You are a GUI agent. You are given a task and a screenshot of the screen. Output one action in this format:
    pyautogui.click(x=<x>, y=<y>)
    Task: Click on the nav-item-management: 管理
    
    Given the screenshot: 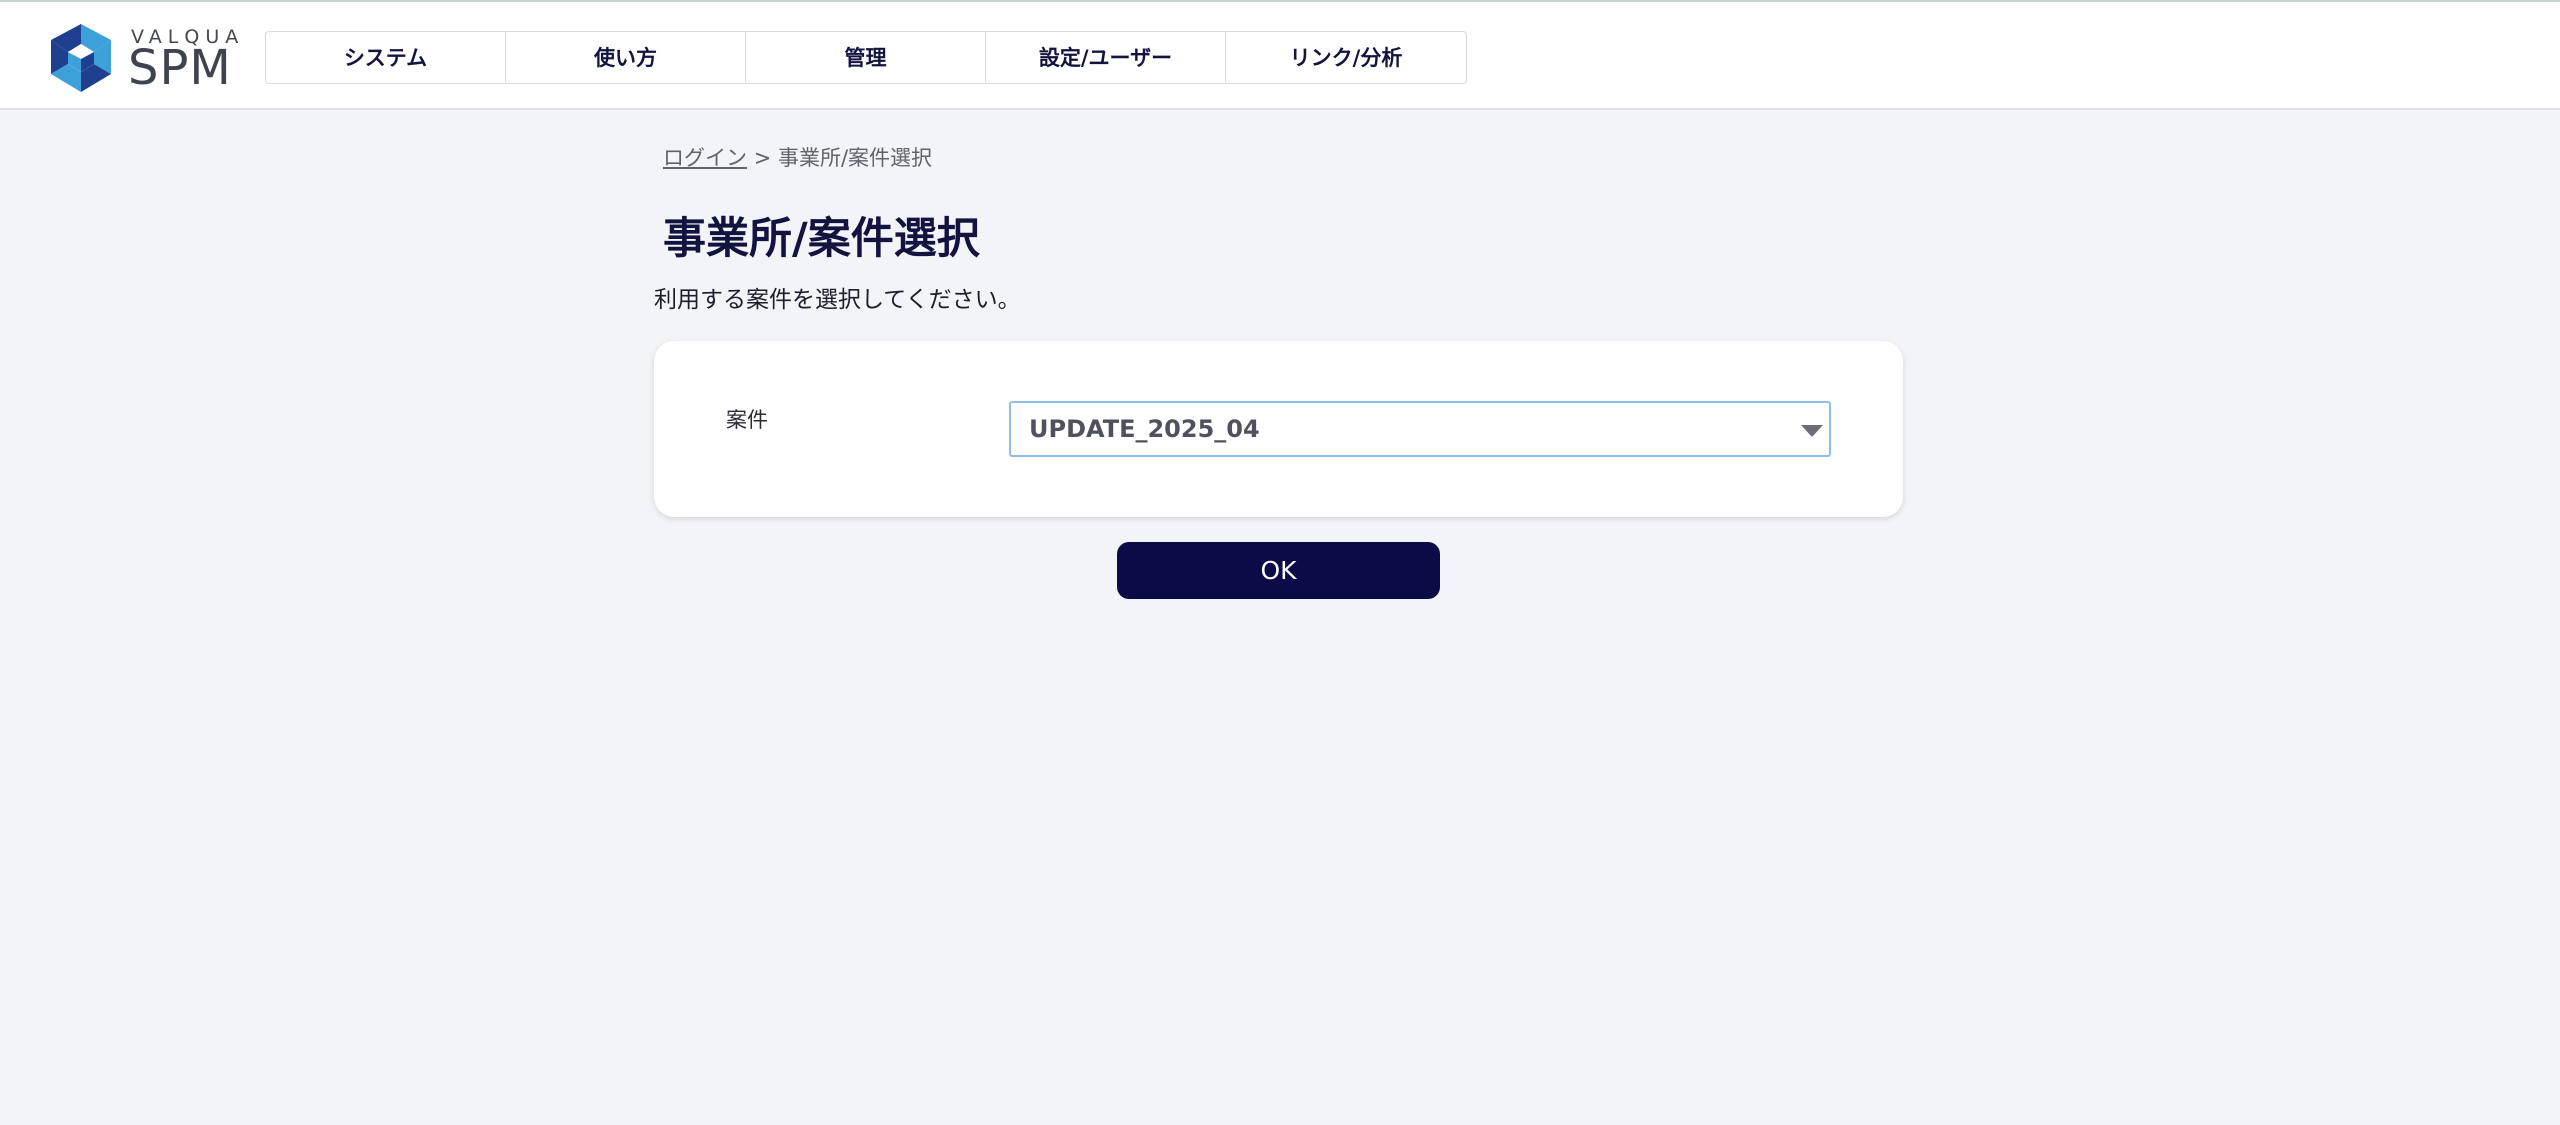 What is the action you would take?
    pyautogui.click(x=866, y=57)
    